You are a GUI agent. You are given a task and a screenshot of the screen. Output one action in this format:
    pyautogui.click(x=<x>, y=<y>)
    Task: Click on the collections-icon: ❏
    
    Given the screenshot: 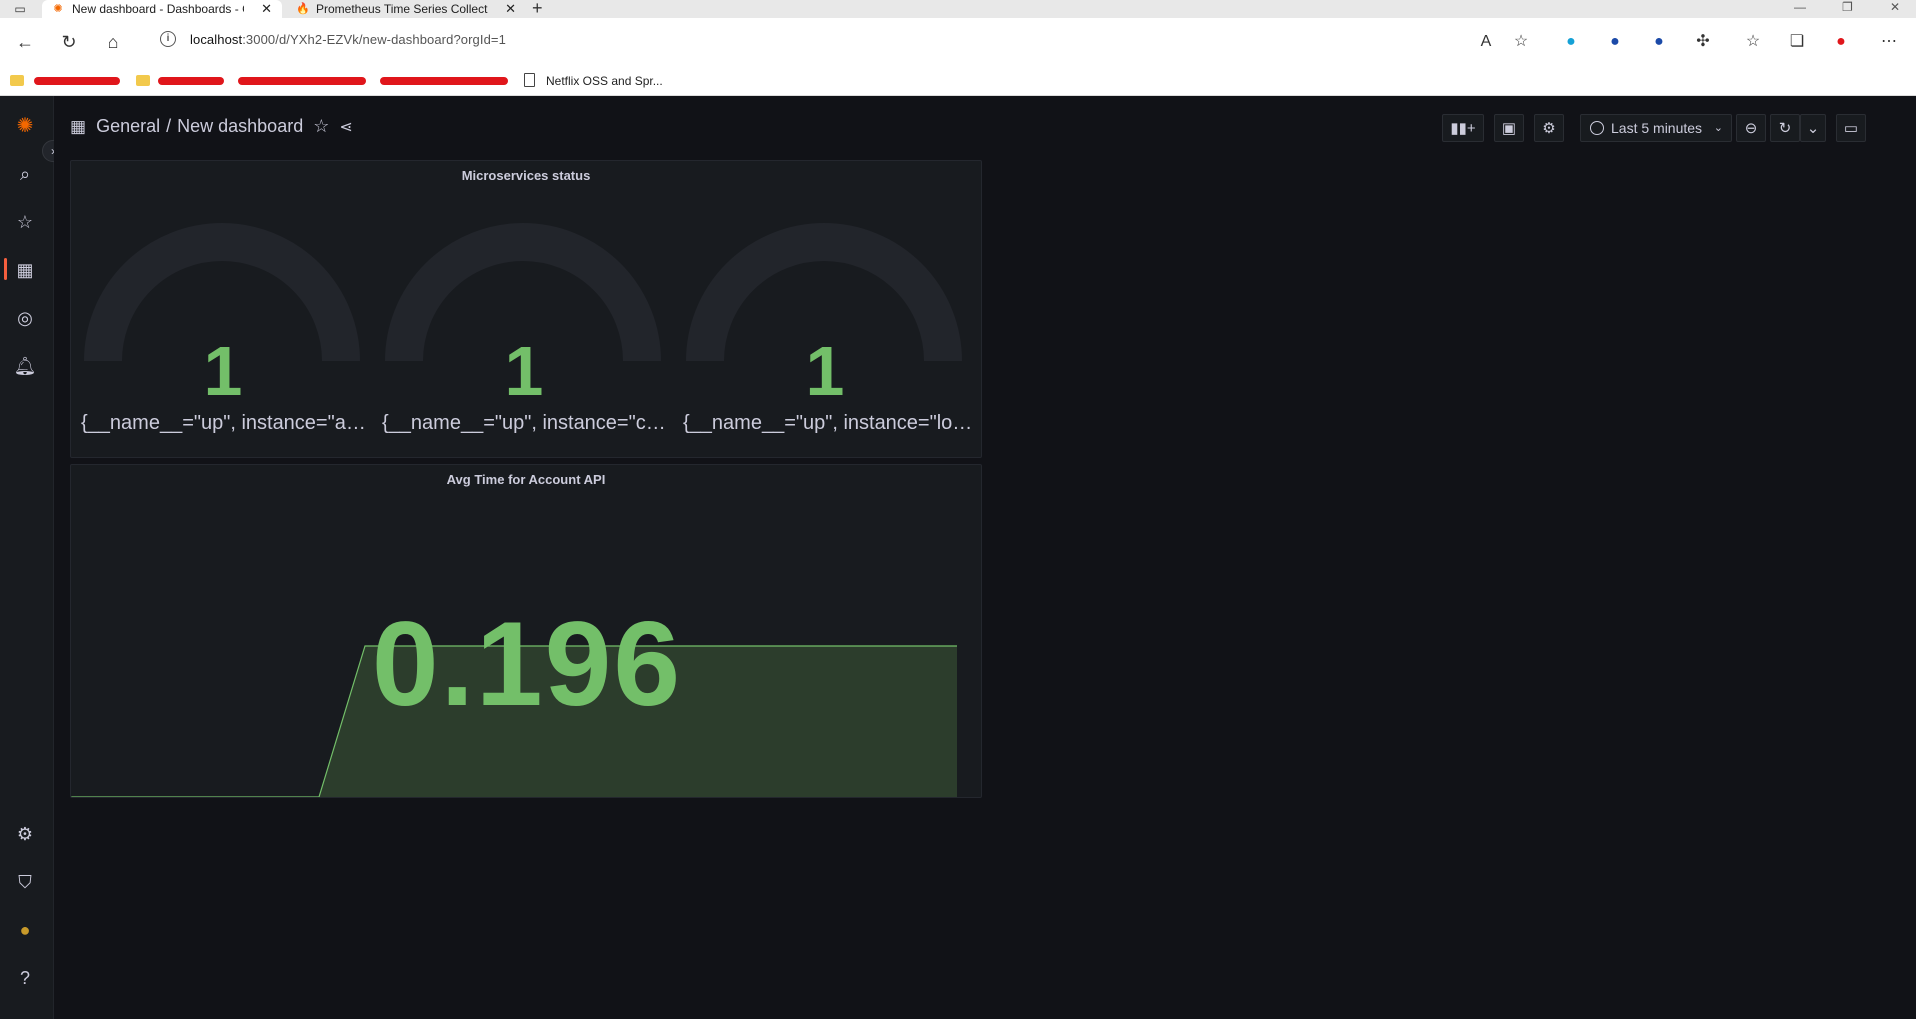 What is the action you would take?
    pyautogui.click(x=1797, y=42)
    